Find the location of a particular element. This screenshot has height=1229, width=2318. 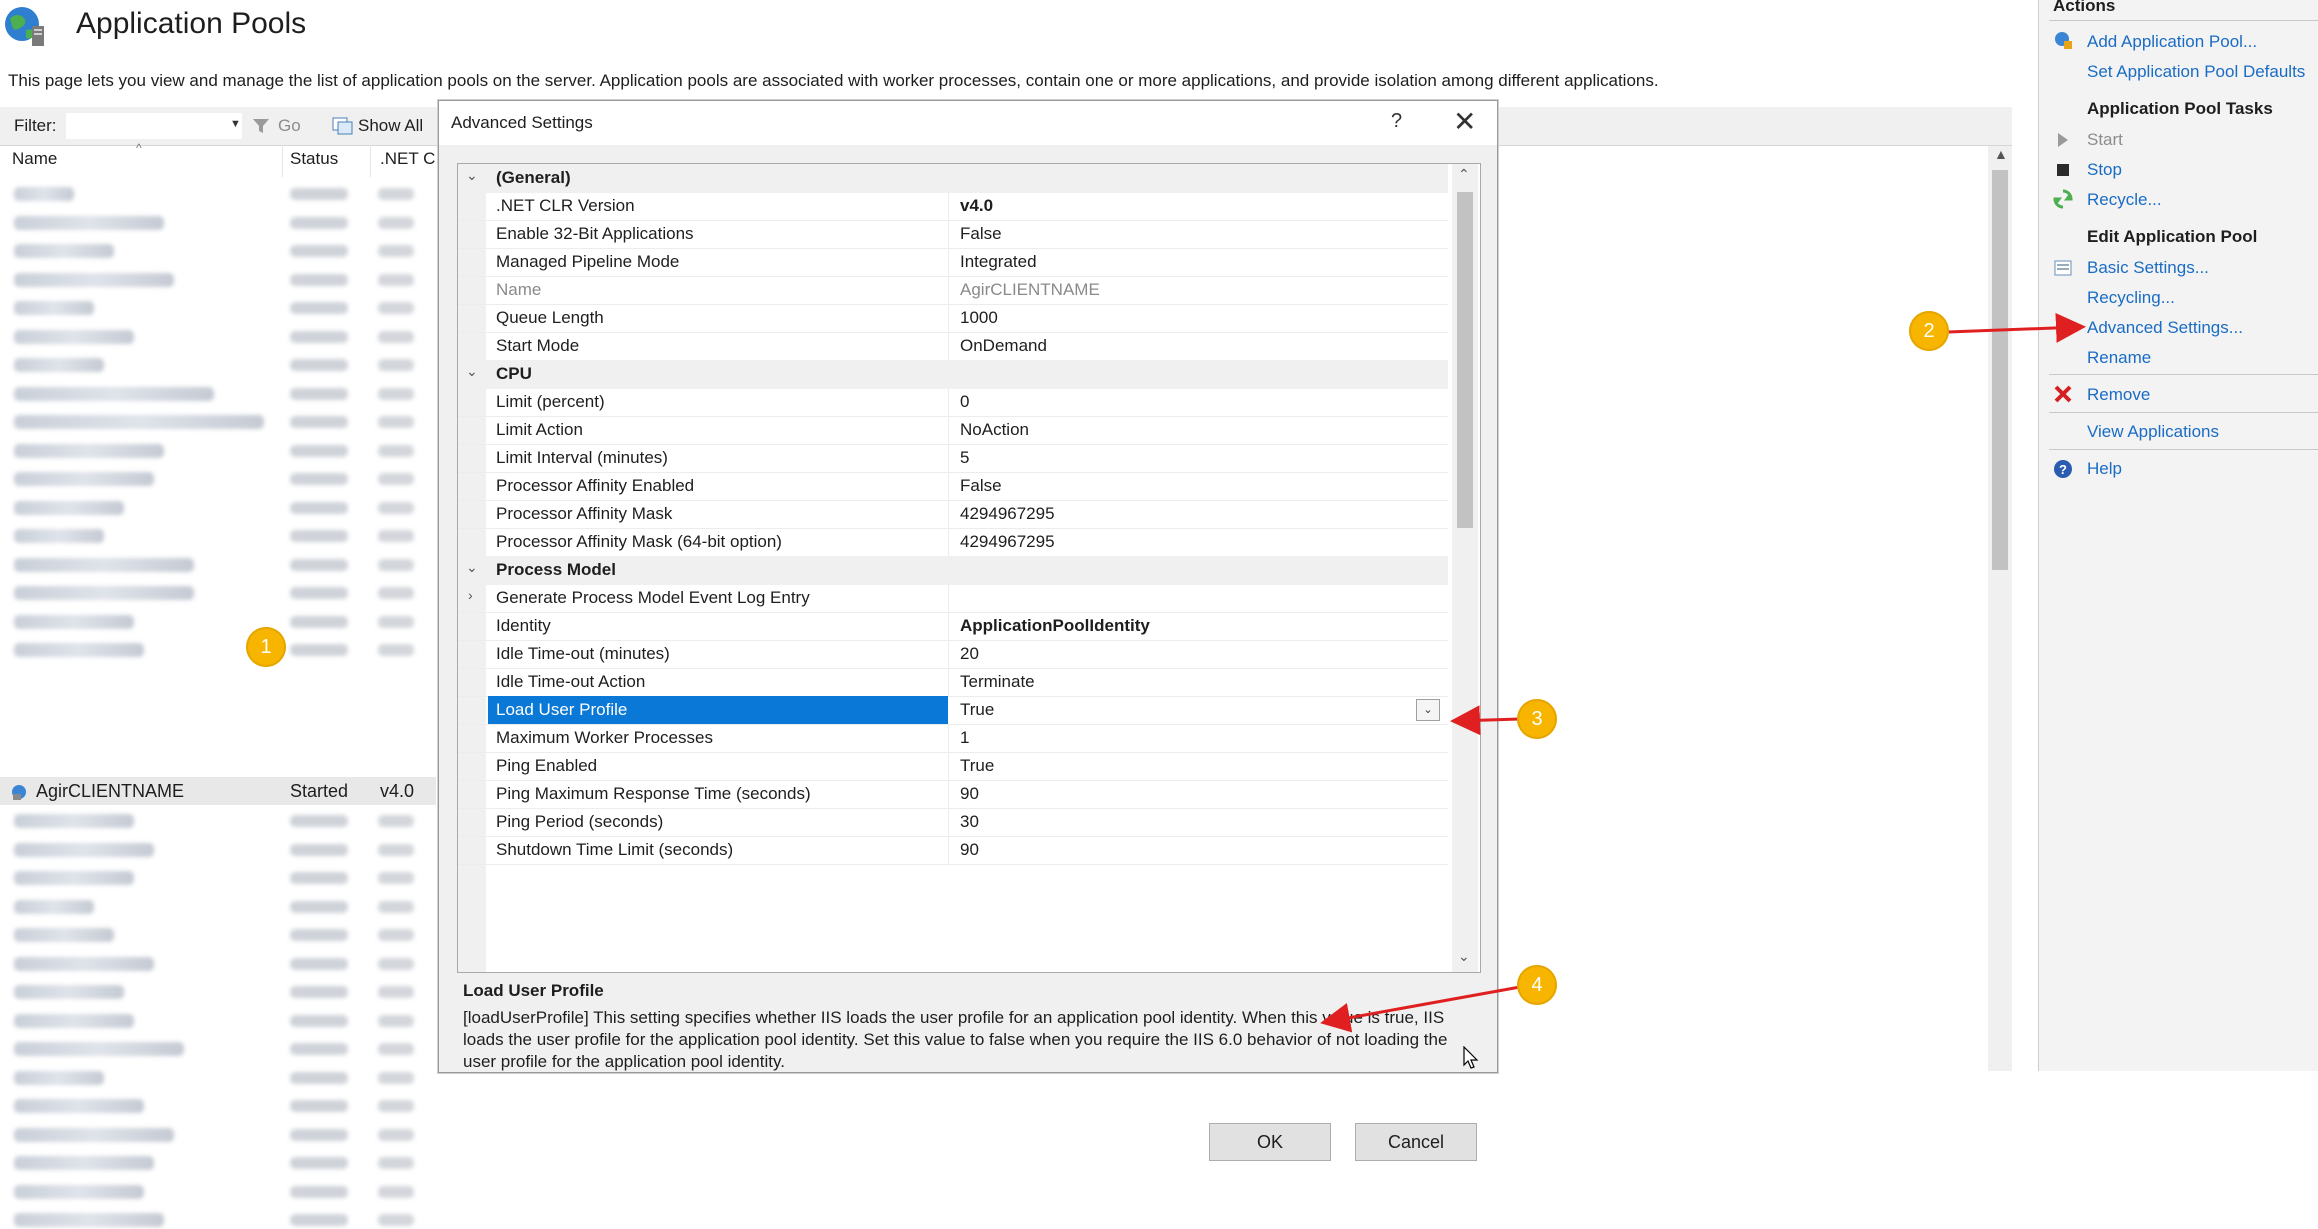

view-applications-link: View Applications is located at coordinates (2153, 432).